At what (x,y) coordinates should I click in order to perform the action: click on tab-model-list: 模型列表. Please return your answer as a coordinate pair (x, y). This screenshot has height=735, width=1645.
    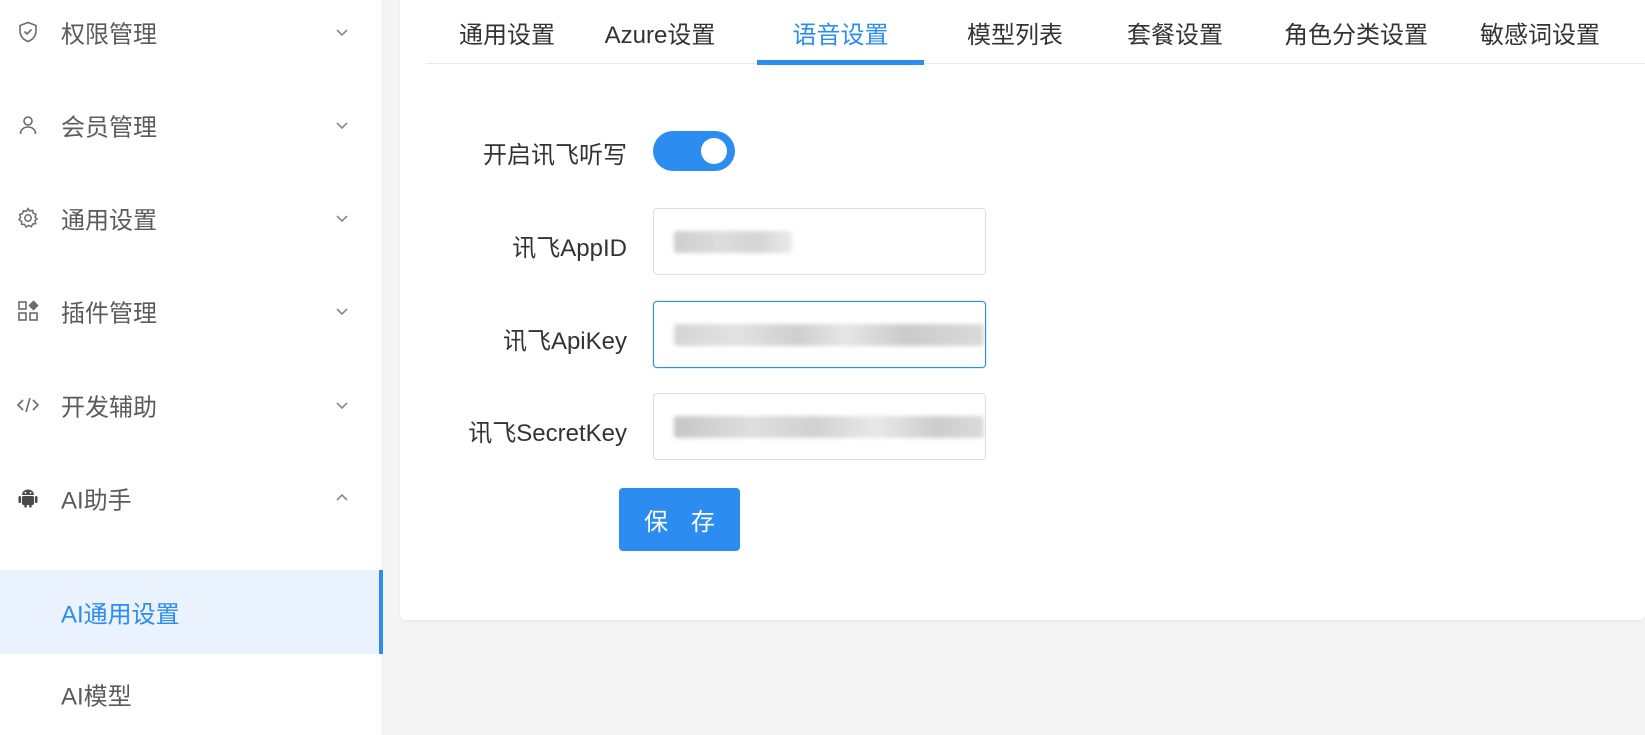
    Looking at the image, I should click on (1015, 32).